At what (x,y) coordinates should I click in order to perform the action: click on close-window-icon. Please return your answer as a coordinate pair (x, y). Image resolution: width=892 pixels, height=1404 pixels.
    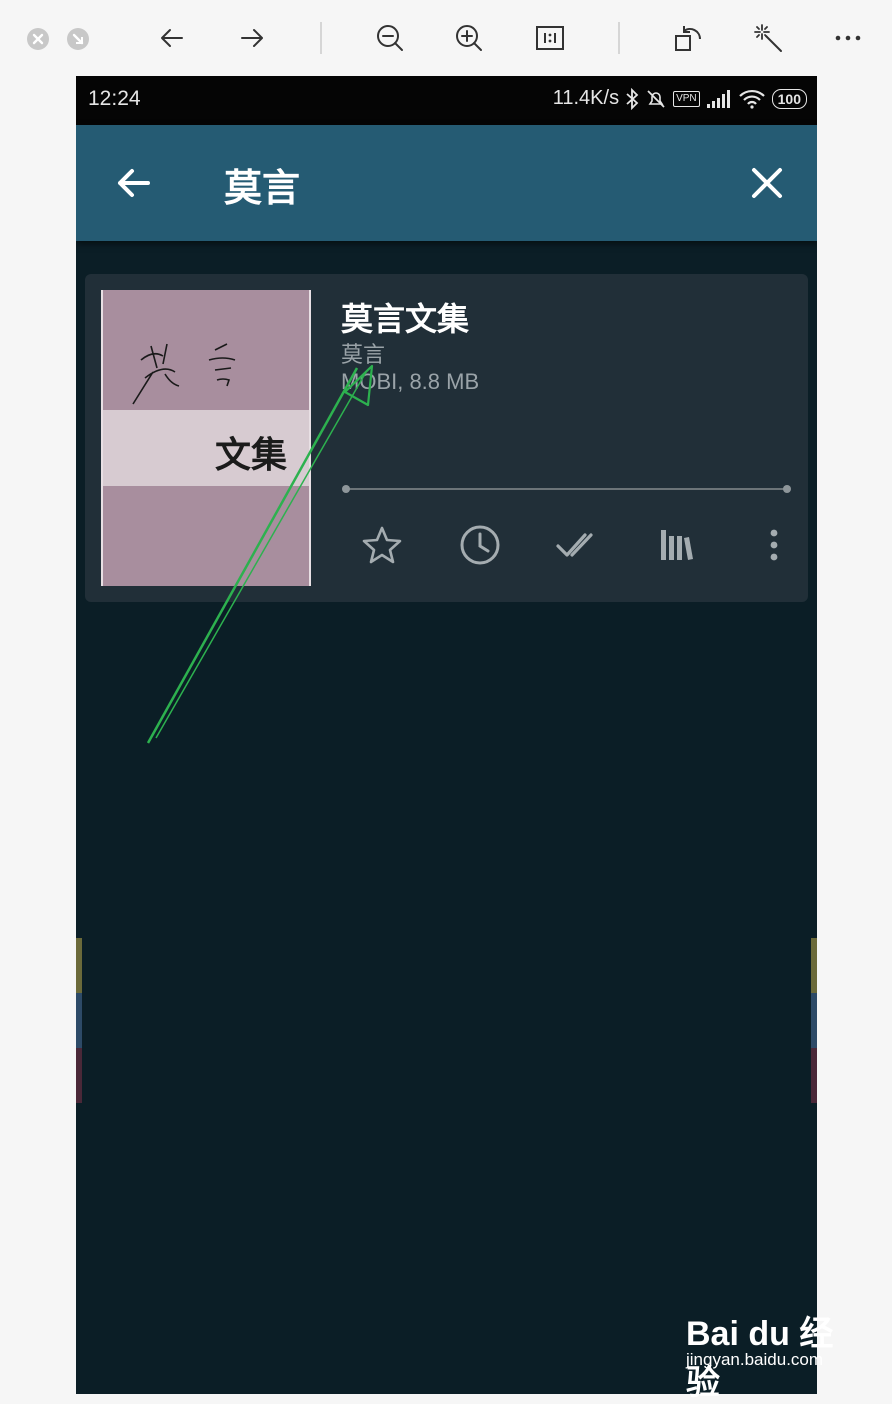
    Looking at the image, I should click on (38, 39).